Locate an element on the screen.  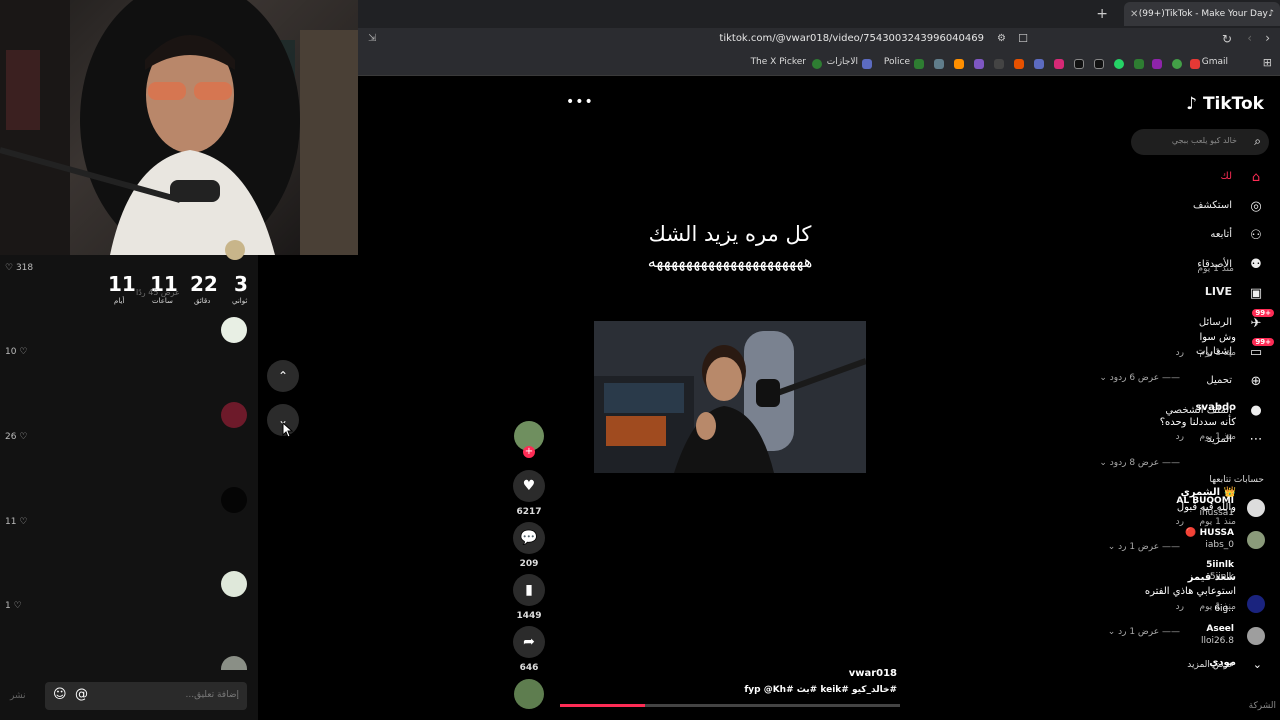
video-progress-track is located at coordinates (730, 705).